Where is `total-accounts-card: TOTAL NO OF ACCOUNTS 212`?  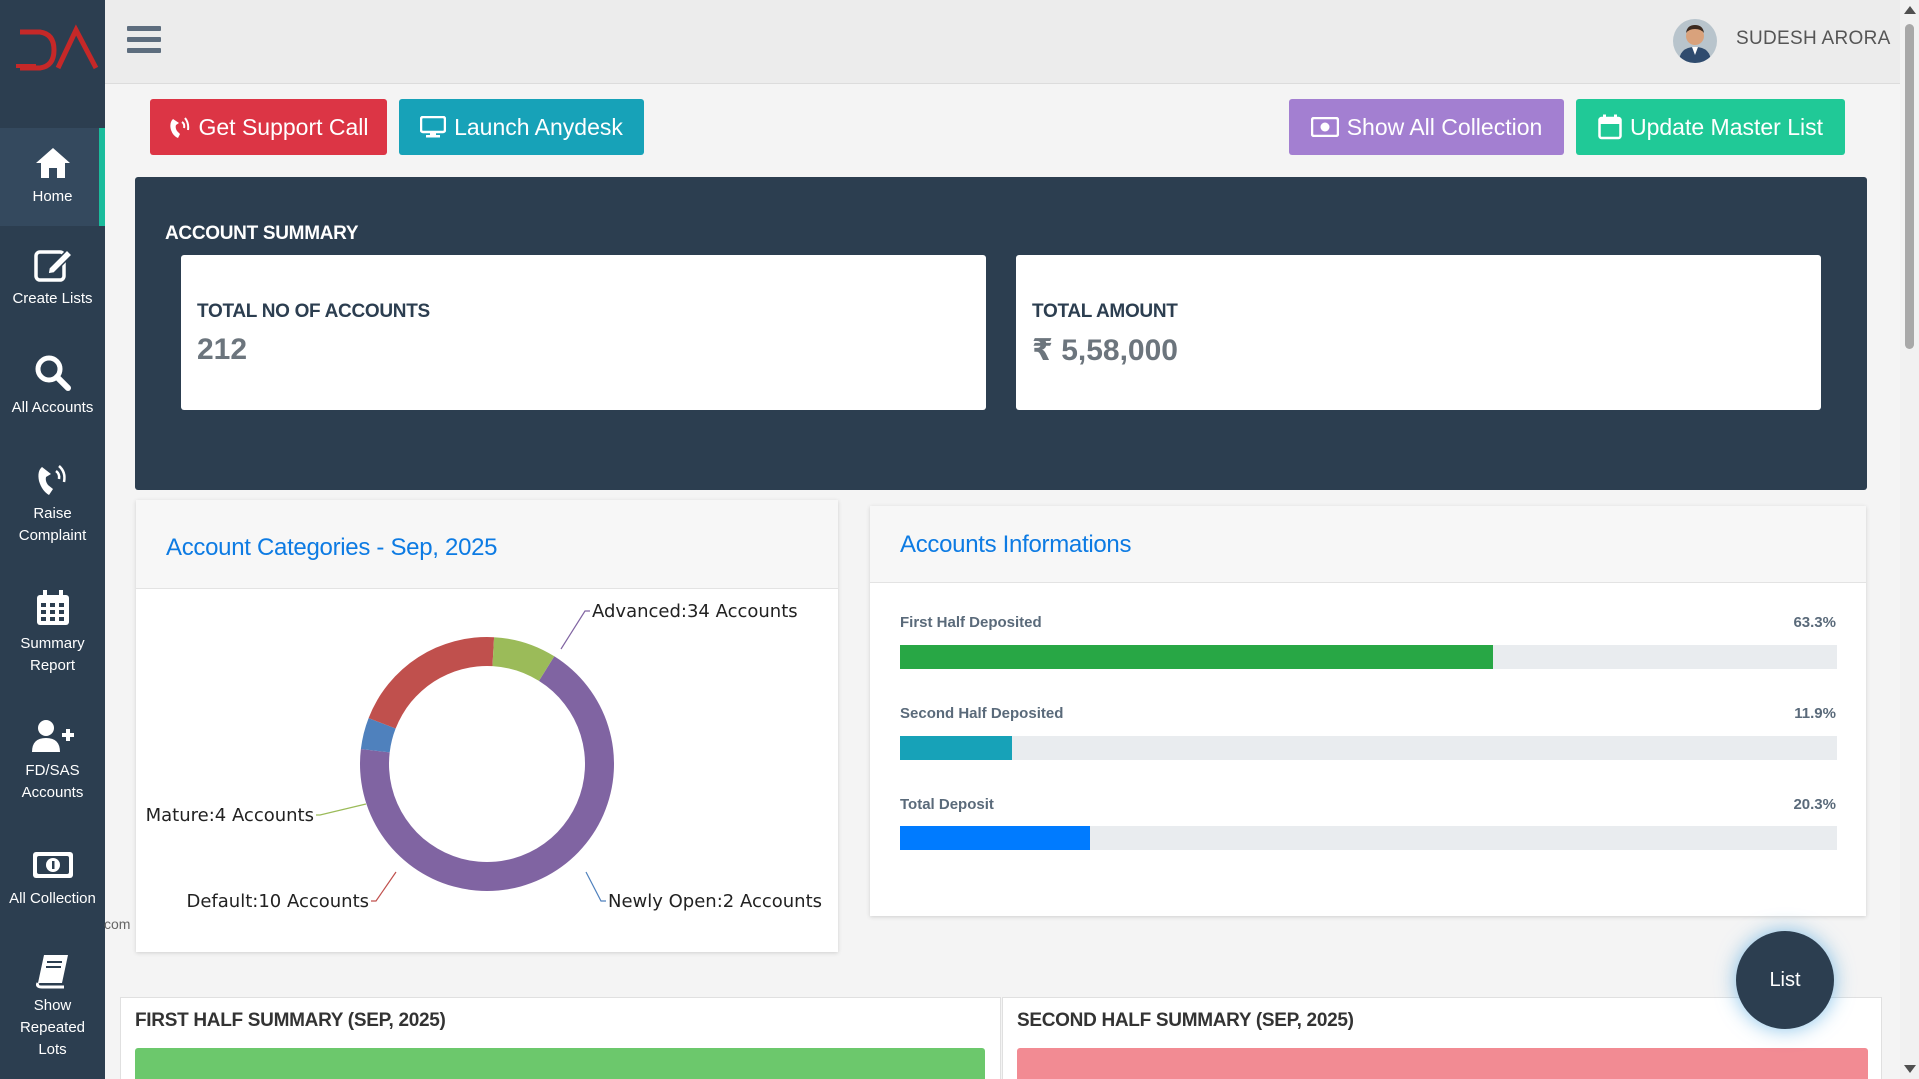 total-accounts-card: TOTAL NO OF ACCOUNTS 212 is located at coordinates (583, 332).